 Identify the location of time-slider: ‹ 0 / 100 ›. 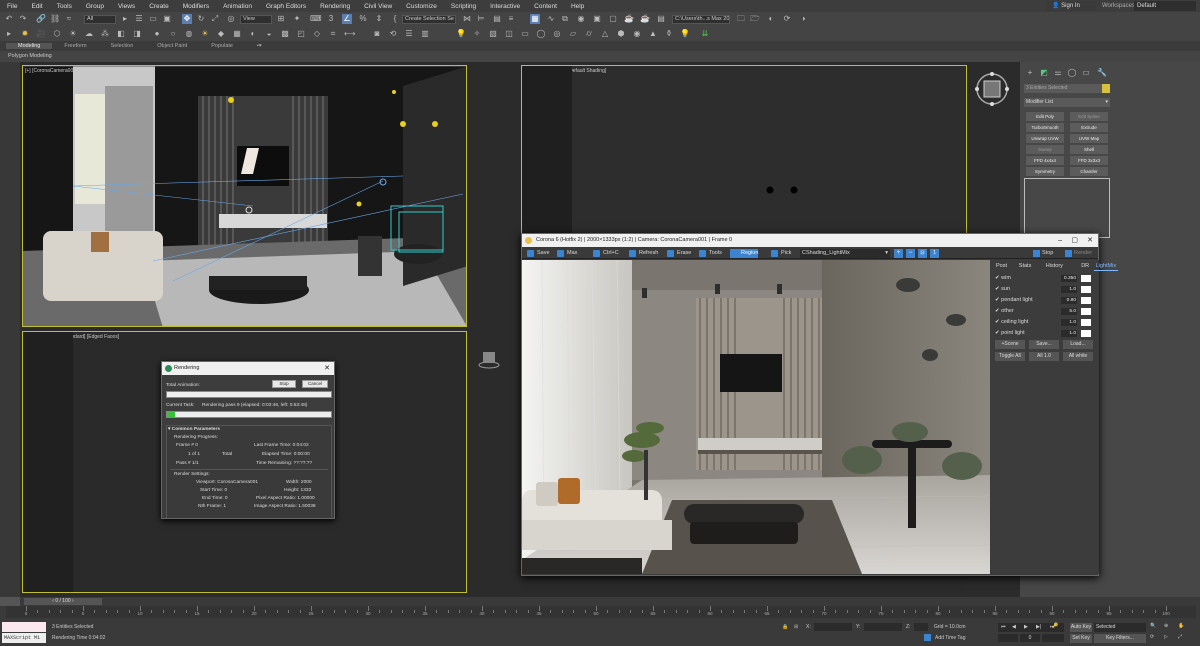
(63, 601).